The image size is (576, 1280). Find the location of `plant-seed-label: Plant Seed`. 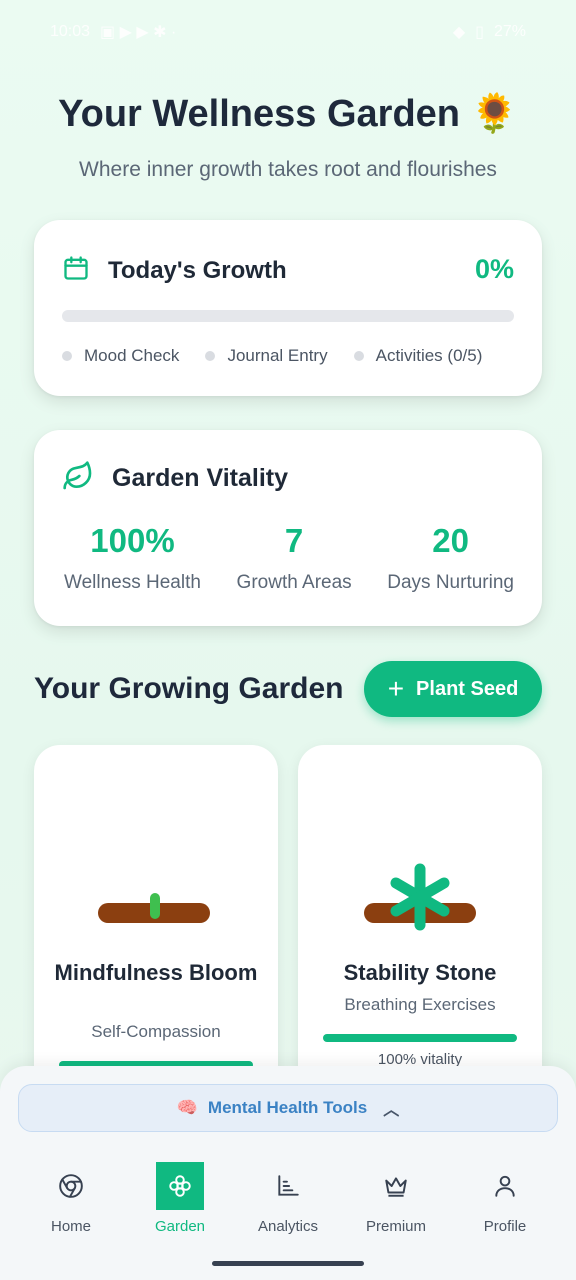

plant-seed-label: Plant Seed is located at coordinates (467, 688).